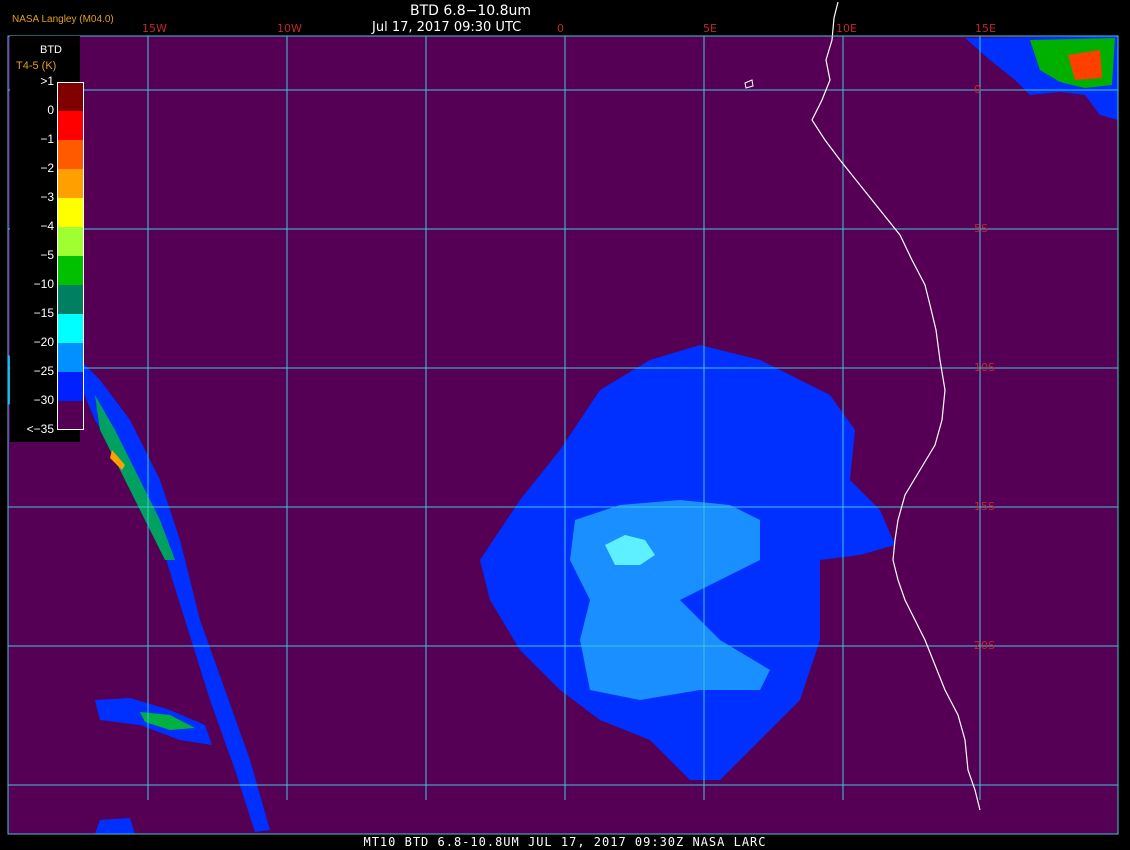 This screenshot has height=850, width=1130. I want to click on legend-tick-label: −1, so click(47, 139).